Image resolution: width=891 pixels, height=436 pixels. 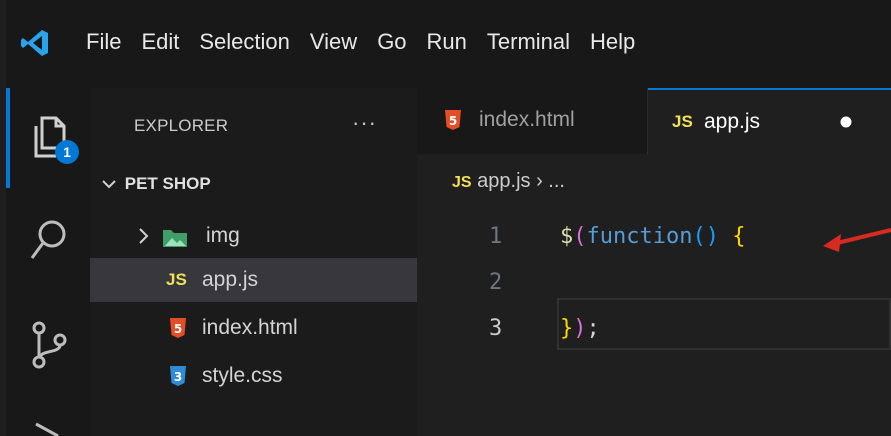 What do you see at coordinates (253, 236) in the screenshot?
I see `tree-item-img-folder: img` at bounding box center [253, 236].